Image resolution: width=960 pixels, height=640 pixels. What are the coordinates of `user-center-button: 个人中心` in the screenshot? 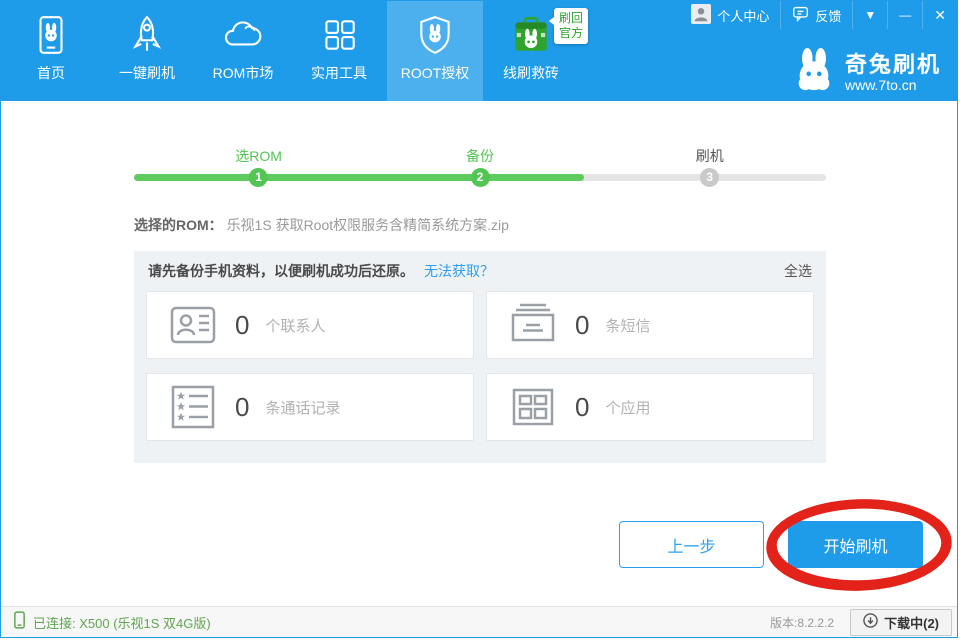 It's located at (730, 15).